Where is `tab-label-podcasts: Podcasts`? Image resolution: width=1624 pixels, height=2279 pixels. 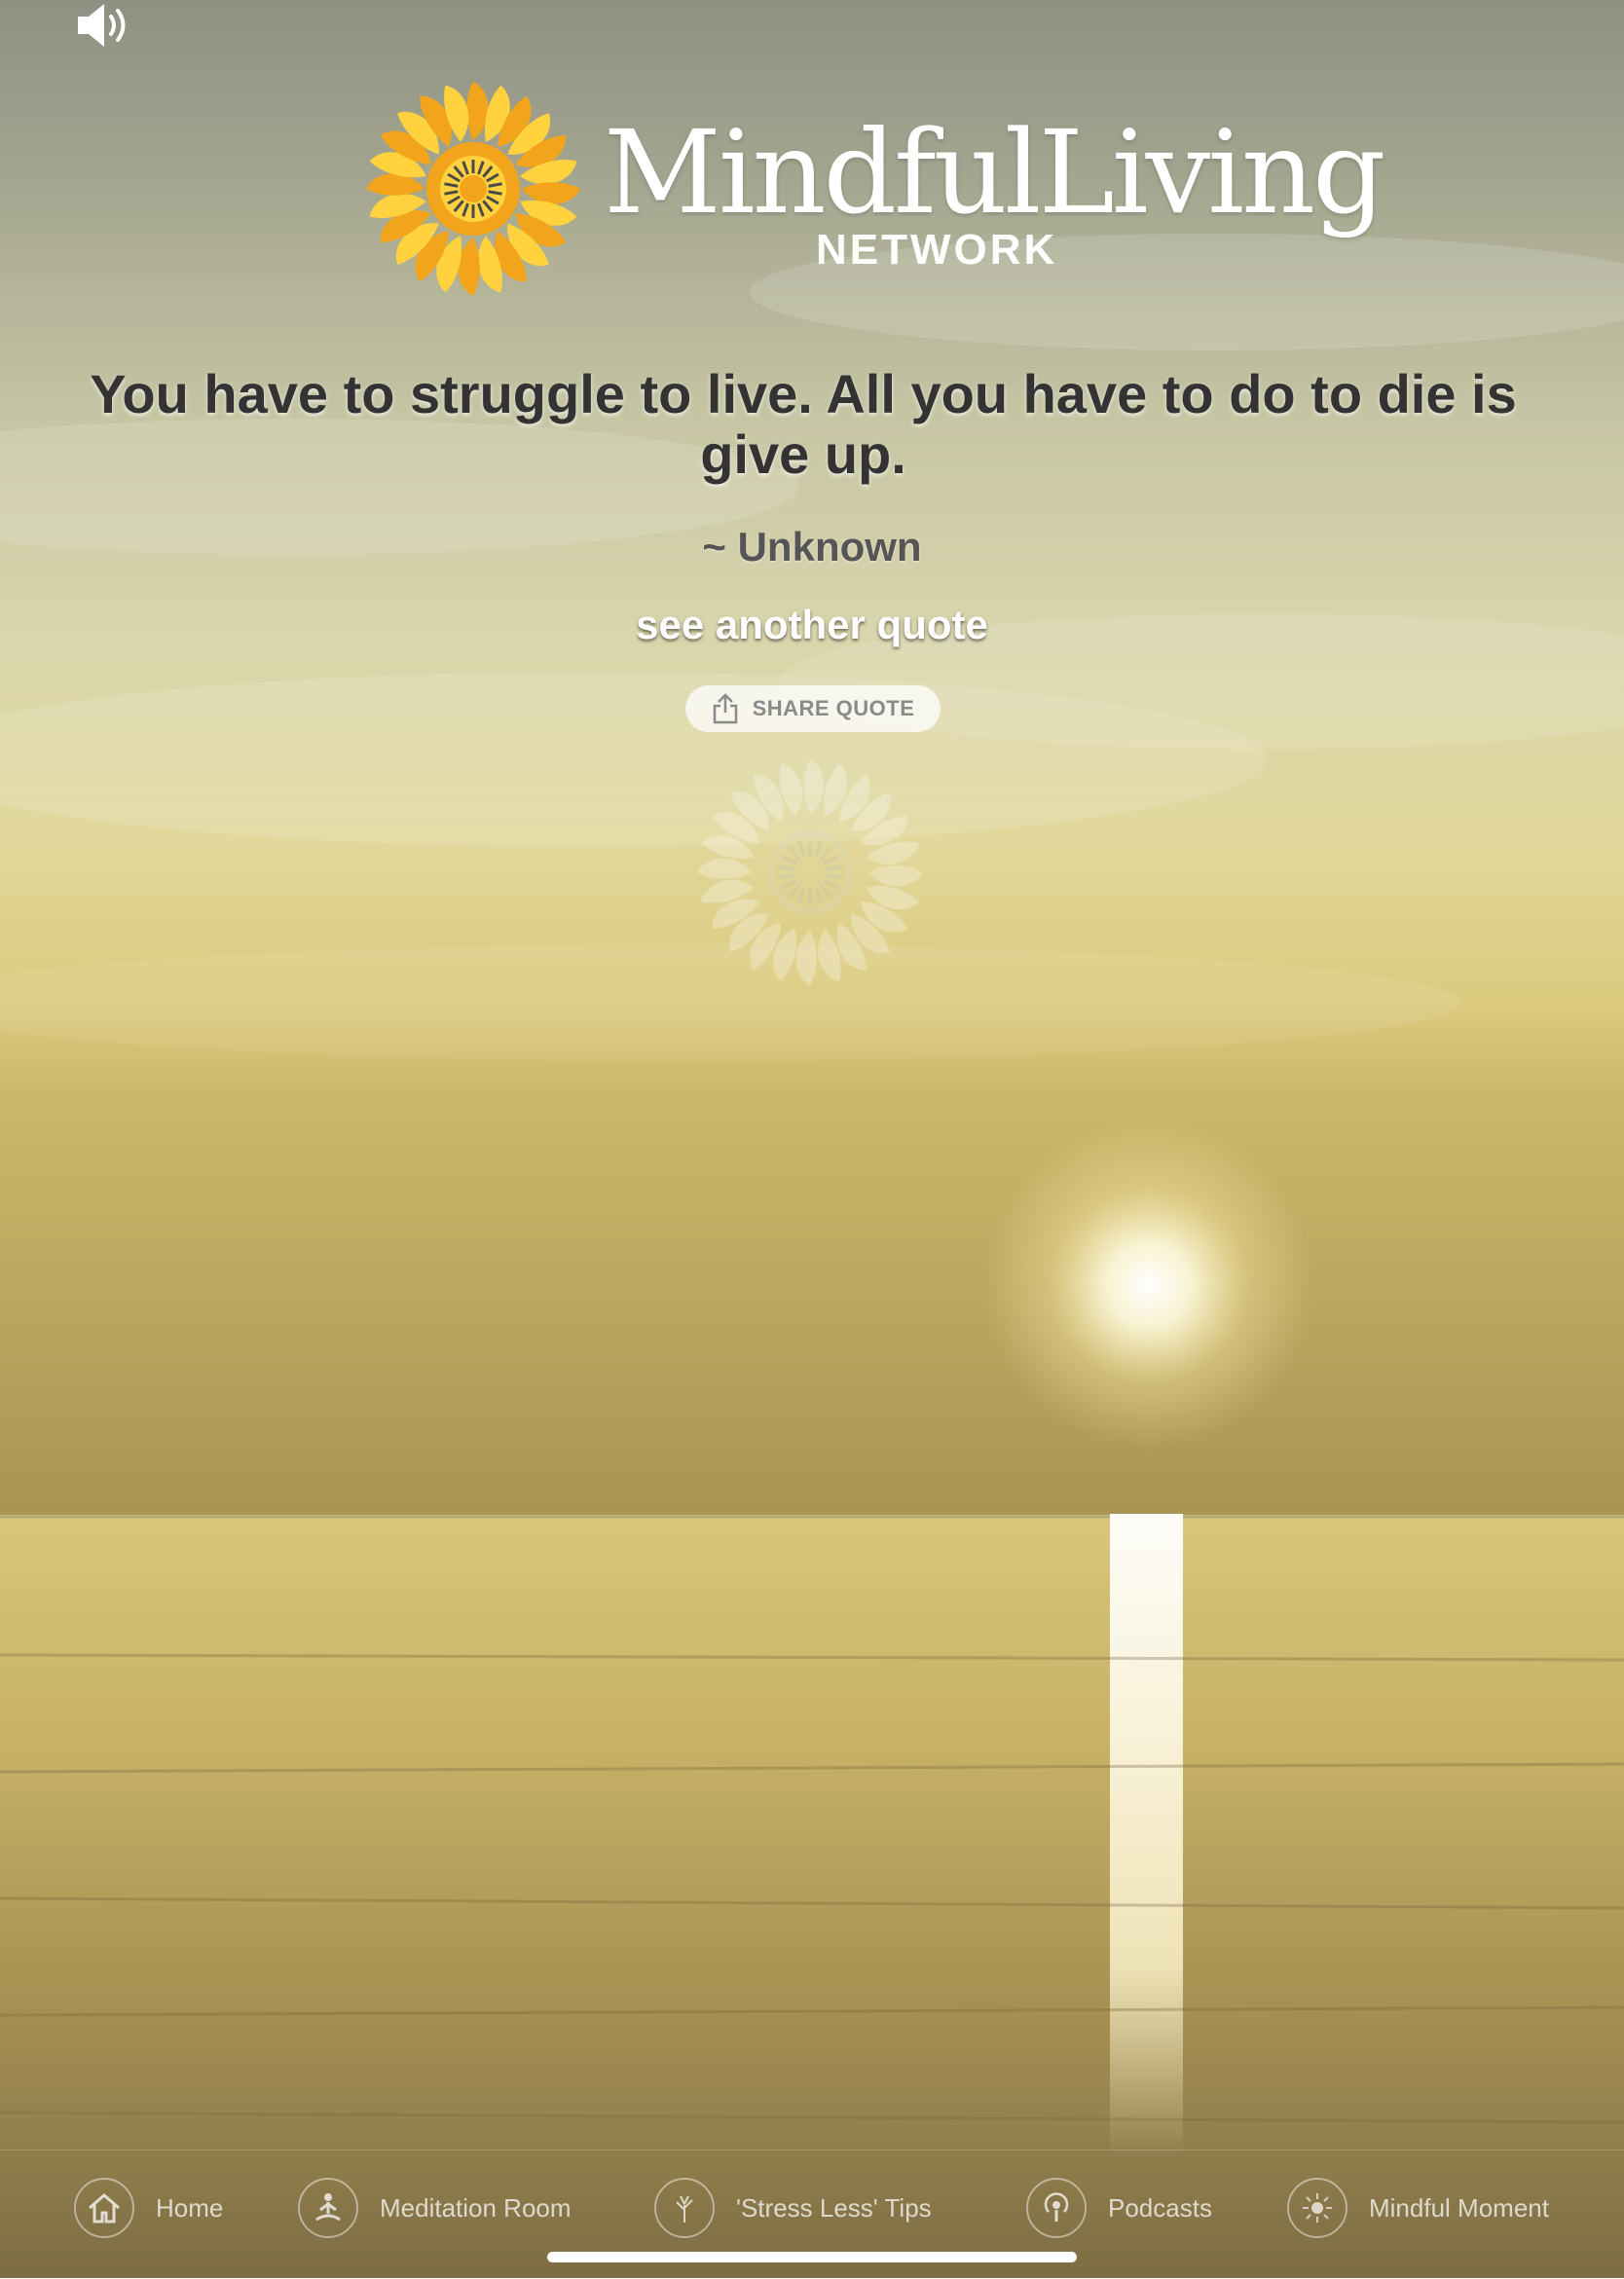
tab-label-podcasts: Podcasts is located at coordinates (1160, 2207).